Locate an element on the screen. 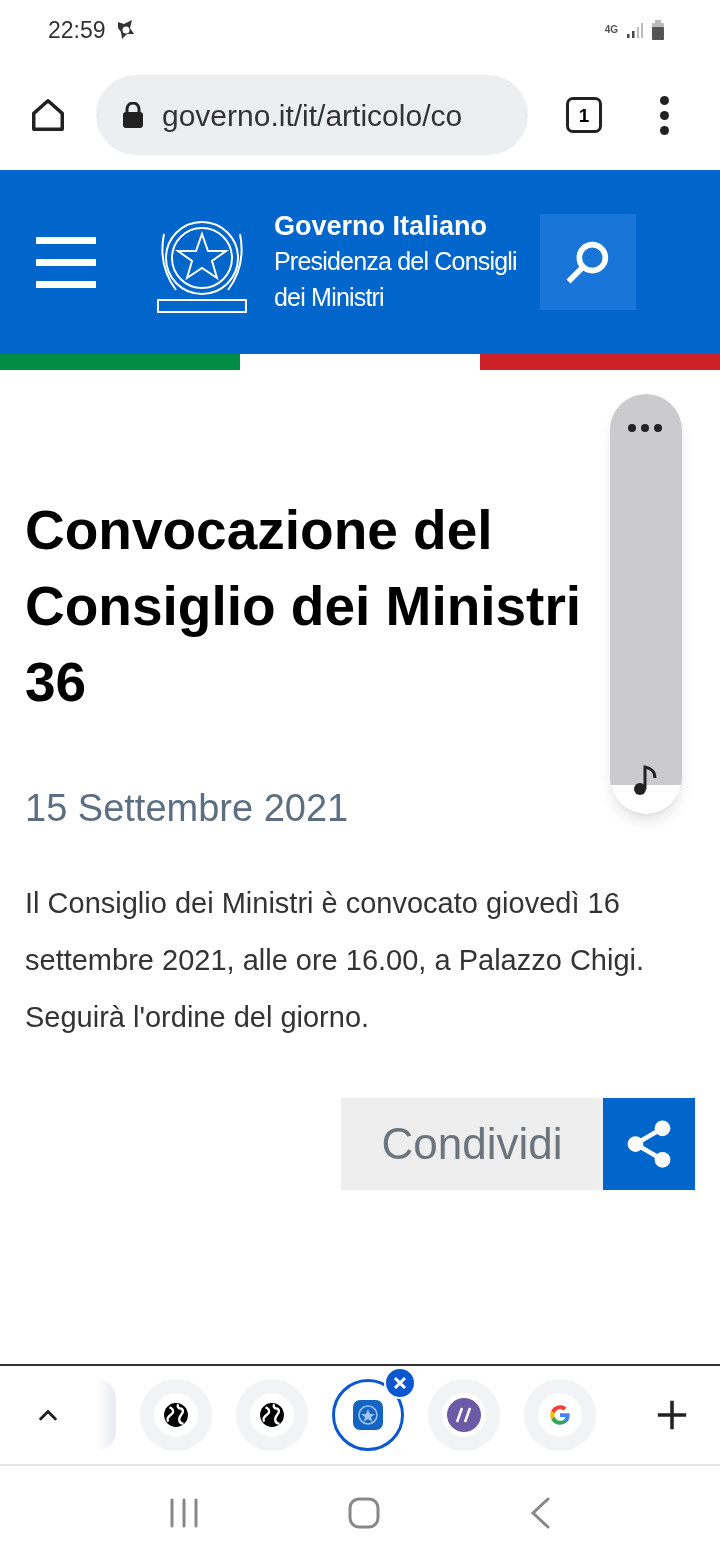  more-options-icon is located at coordinates (645, 428).